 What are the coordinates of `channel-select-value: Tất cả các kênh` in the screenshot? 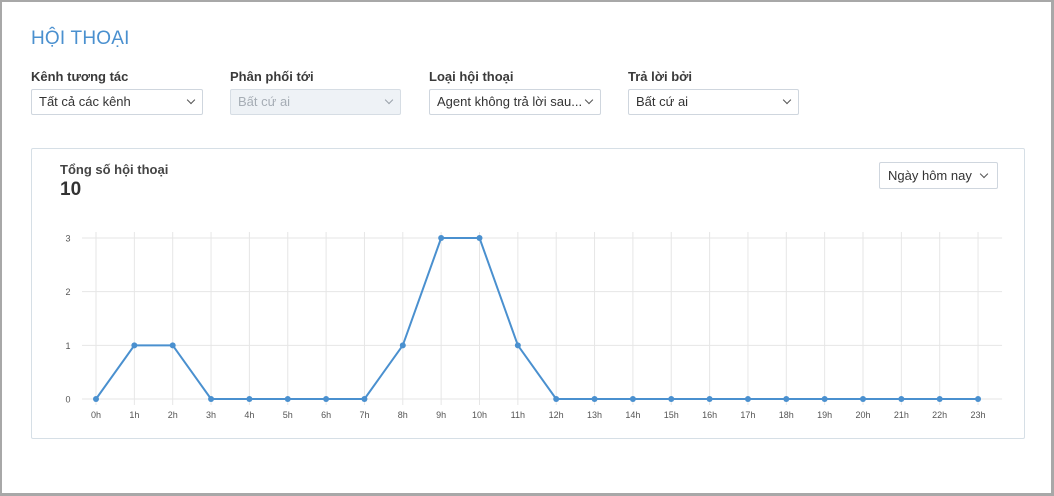 It's located at (85, 101).